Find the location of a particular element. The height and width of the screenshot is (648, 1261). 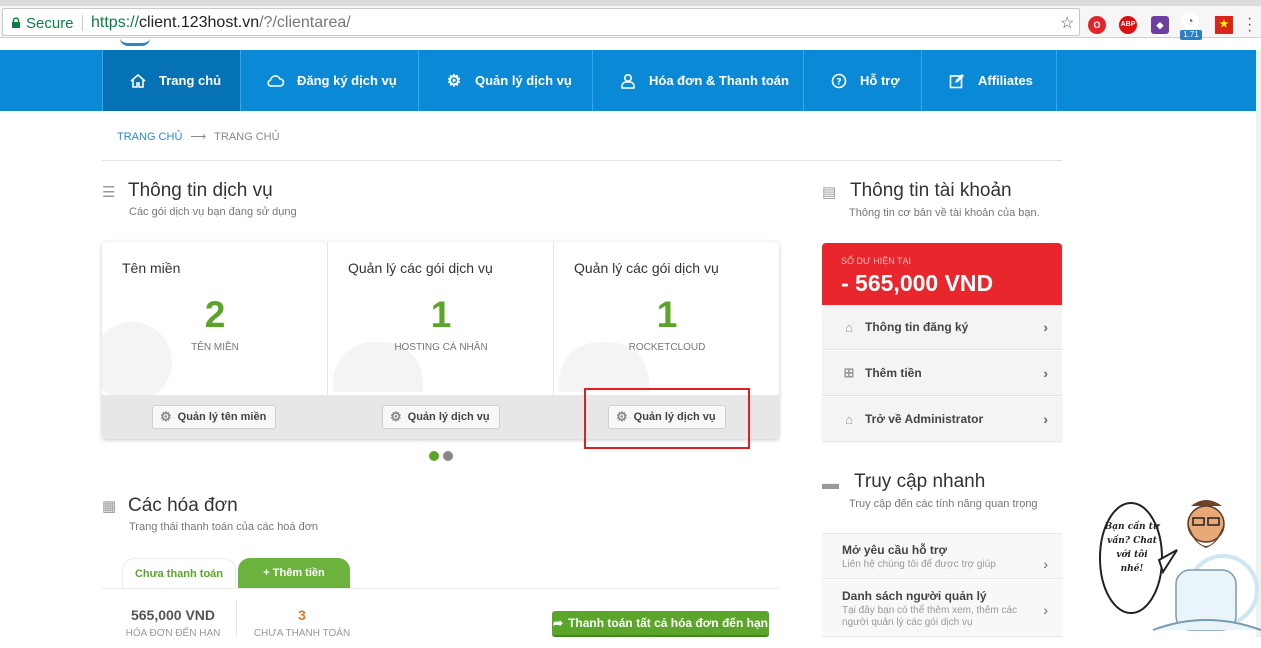

balance-label: SỐ DƯ HIỆN TẠI is located at coordinates (876, 261).